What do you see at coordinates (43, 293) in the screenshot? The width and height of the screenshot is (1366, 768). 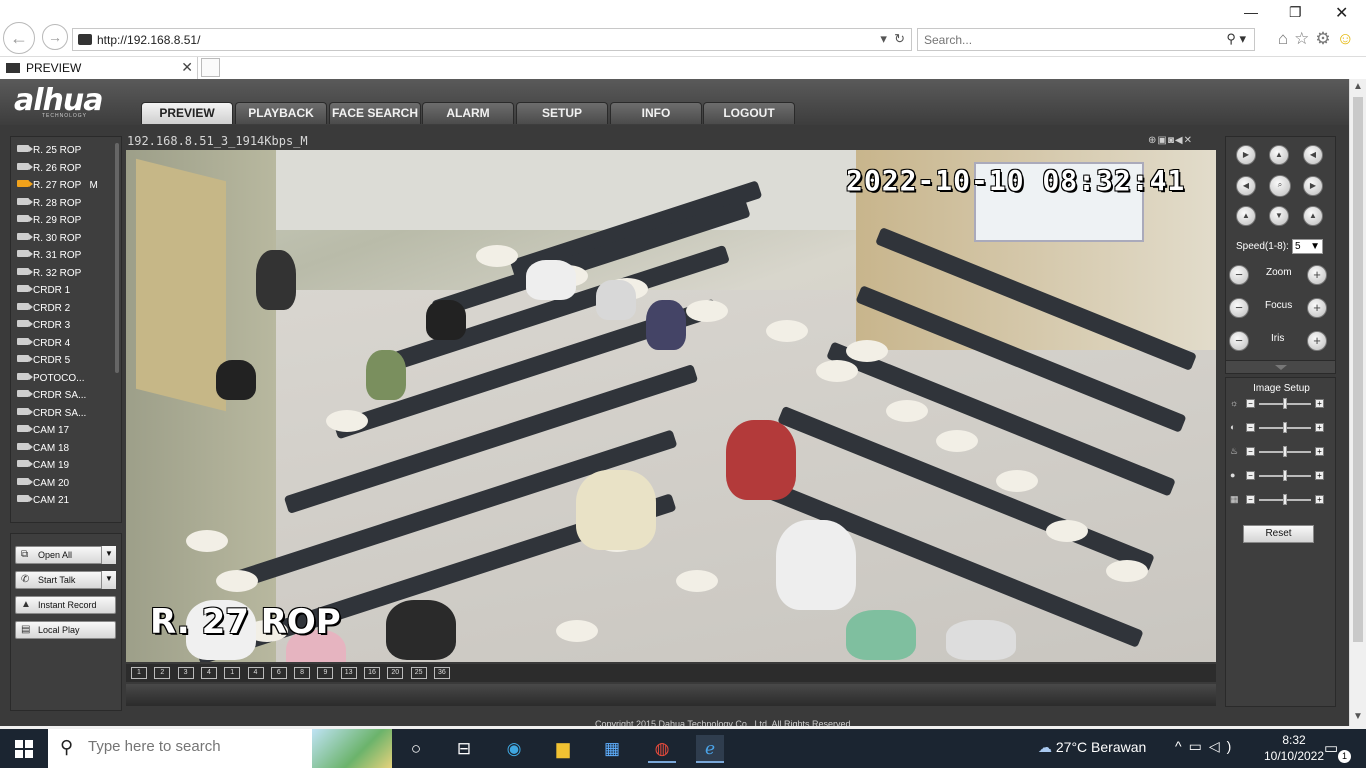 I see `channel-item: CRDR 1` at bounding box center [43, 293].